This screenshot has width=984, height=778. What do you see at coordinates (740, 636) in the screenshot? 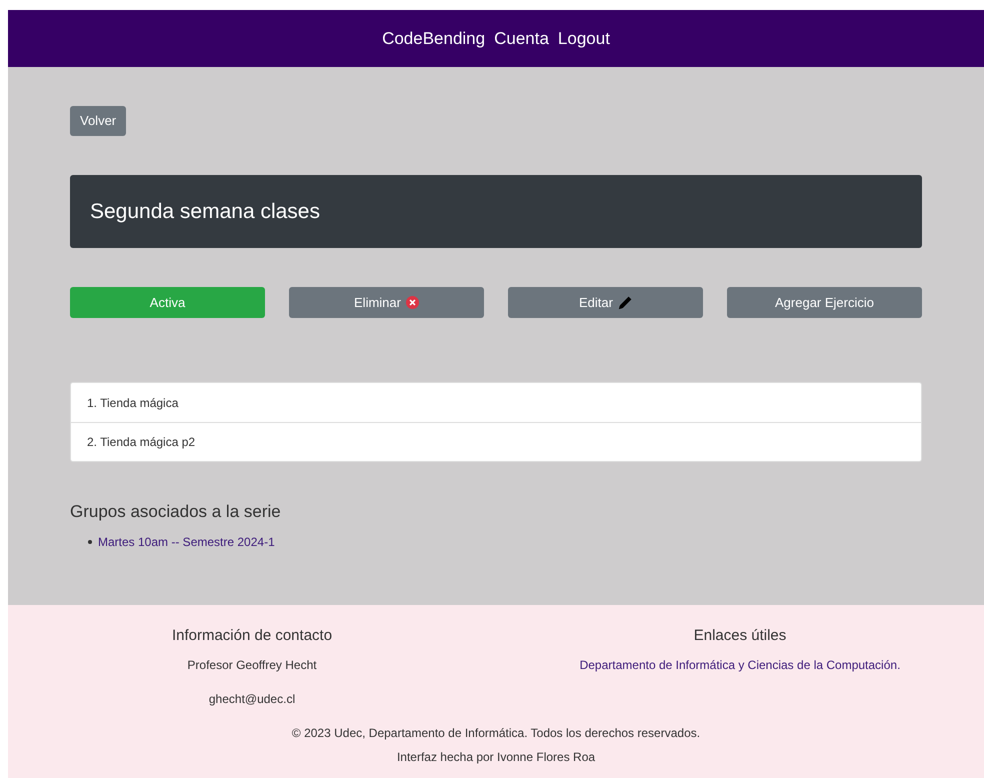
I see `links-heading: Enlaces útiles` at bounding box center [740, 636].